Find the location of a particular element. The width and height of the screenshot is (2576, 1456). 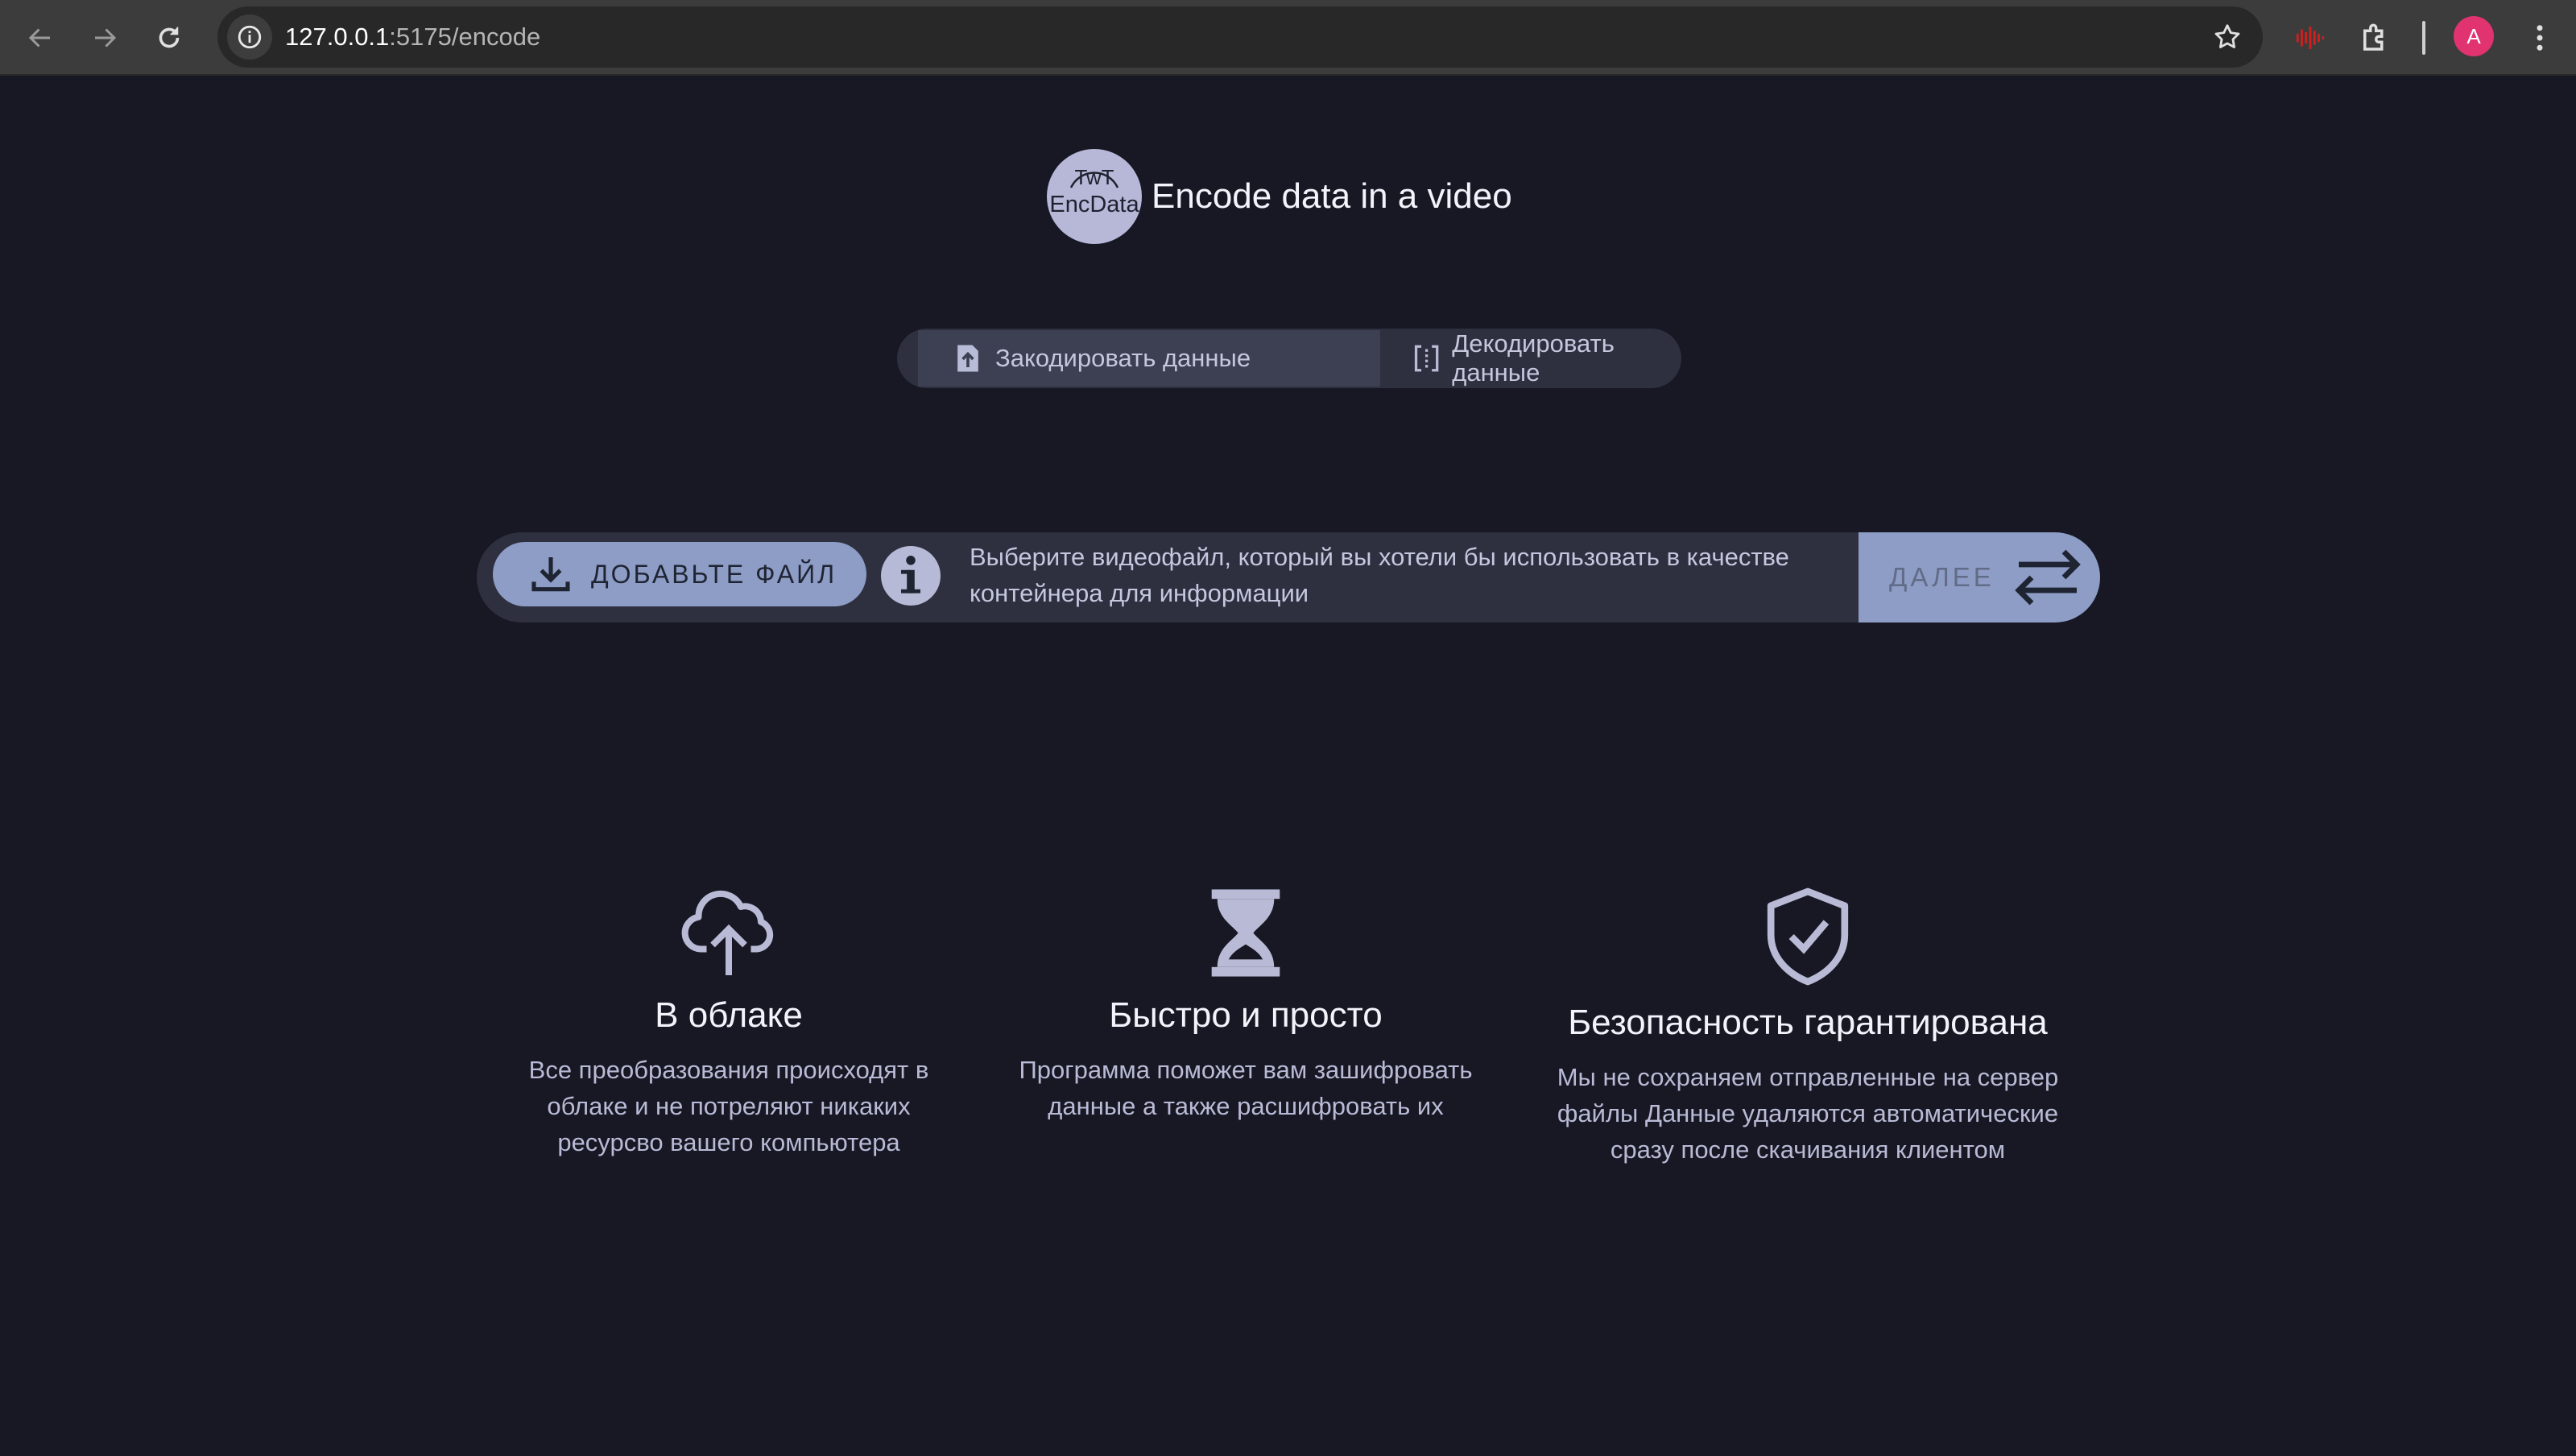

mode-toggle: Закодировать данные Декодировать данные is located at coordinates (1289, 359).